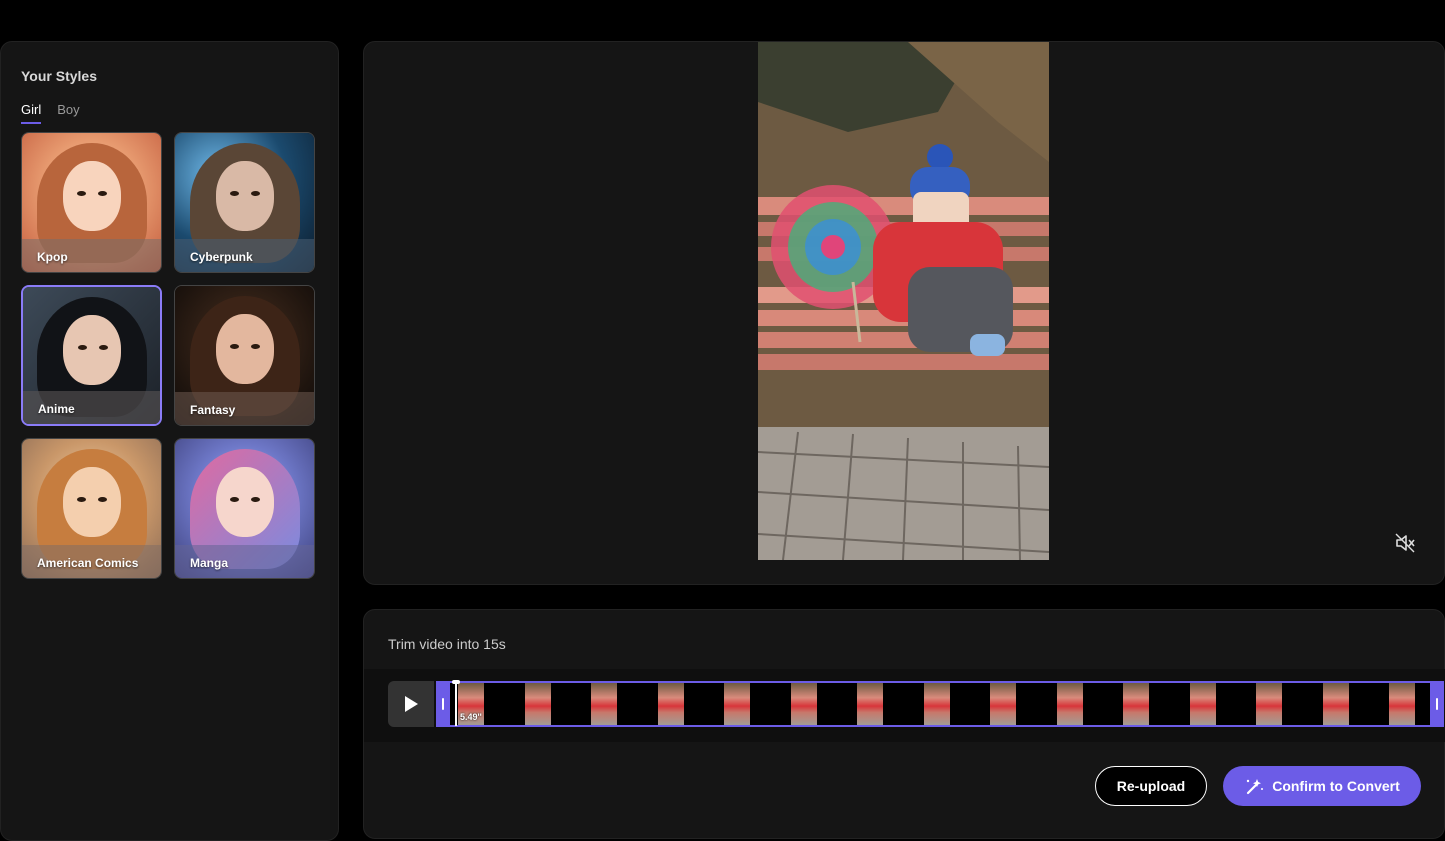  What do you see at coordinates (91, 508) in the screenshot?
I see `style-card-american-comics: American Comics` at bounding box center [91, 508].